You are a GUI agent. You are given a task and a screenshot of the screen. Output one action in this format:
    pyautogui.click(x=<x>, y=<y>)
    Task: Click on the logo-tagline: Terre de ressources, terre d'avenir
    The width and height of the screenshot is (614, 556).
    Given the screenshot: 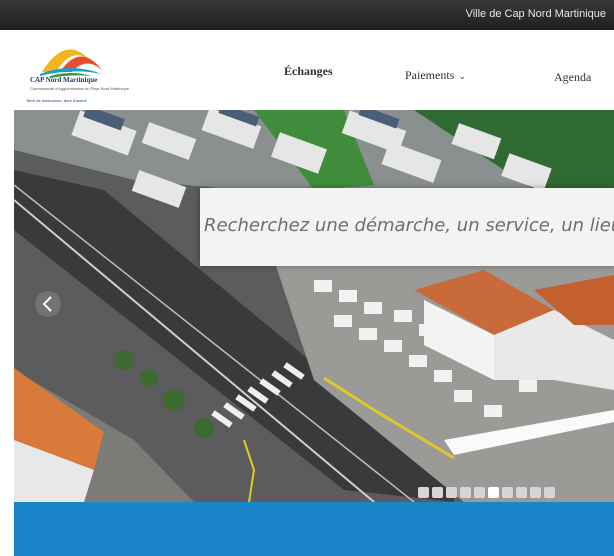 What is the action you would take?
    pyautogui.click(x=56, y=100)
    